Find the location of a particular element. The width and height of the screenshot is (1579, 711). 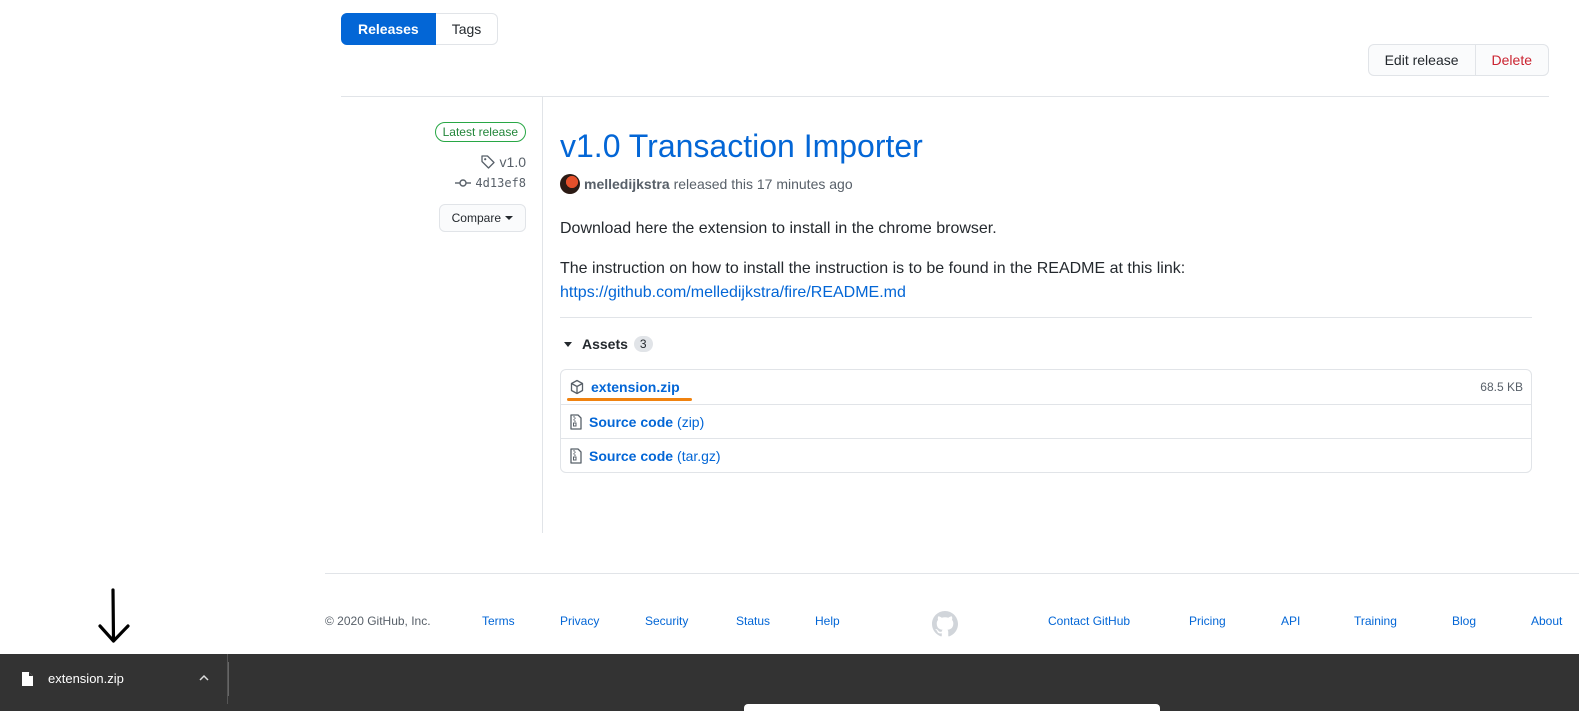

download-separator is located at coordinates (228, 679).